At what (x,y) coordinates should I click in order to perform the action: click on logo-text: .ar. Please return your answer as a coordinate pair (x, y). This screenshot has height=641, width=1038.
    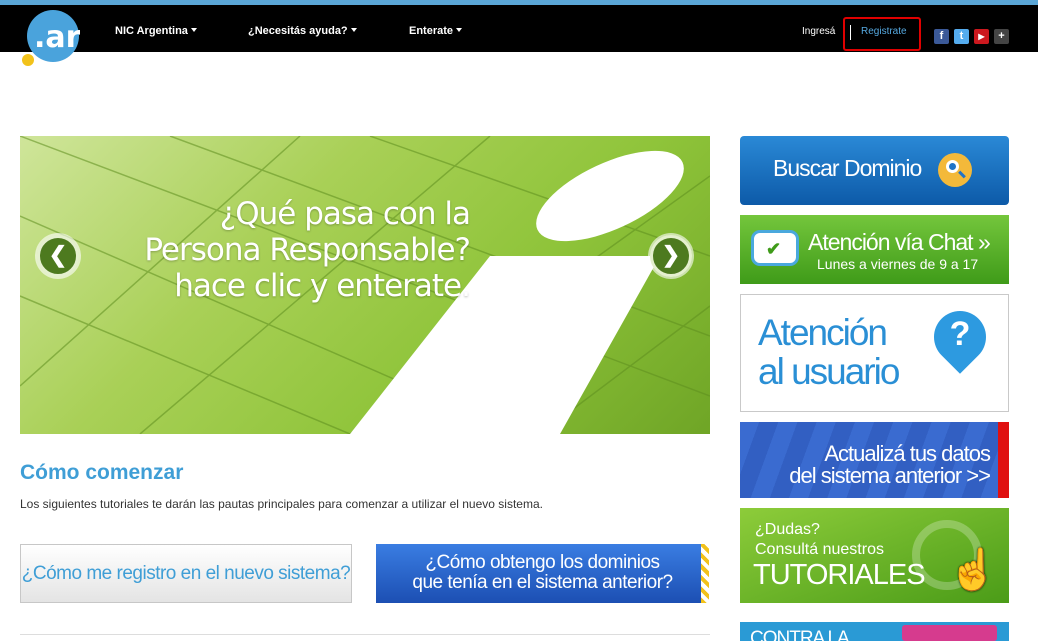
    Looking at the image, I should click on (57, 37).